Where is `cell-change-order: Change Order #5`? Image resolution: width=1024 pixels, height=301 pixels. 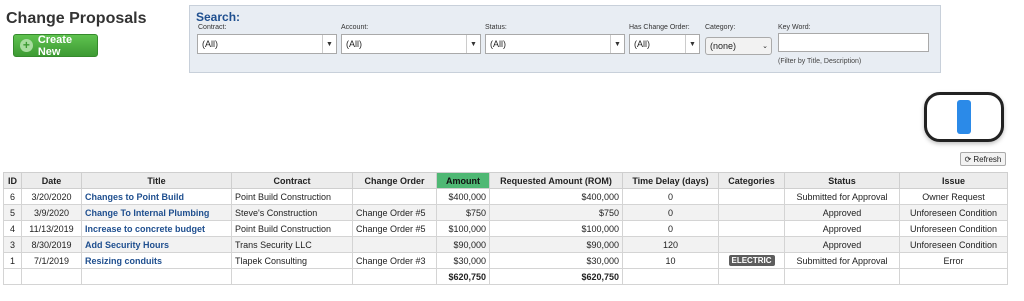 cell-change-order: Change Order #5 is located at coordinates (394, 212).